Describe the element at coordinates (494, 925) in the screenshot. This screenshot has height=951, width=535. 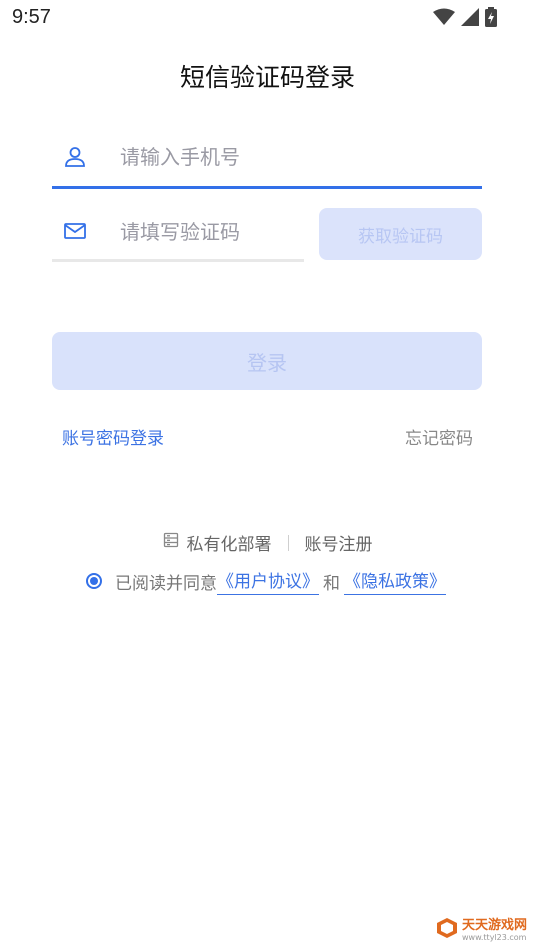
I see `watermark-name: 天天游戏网` at that location.